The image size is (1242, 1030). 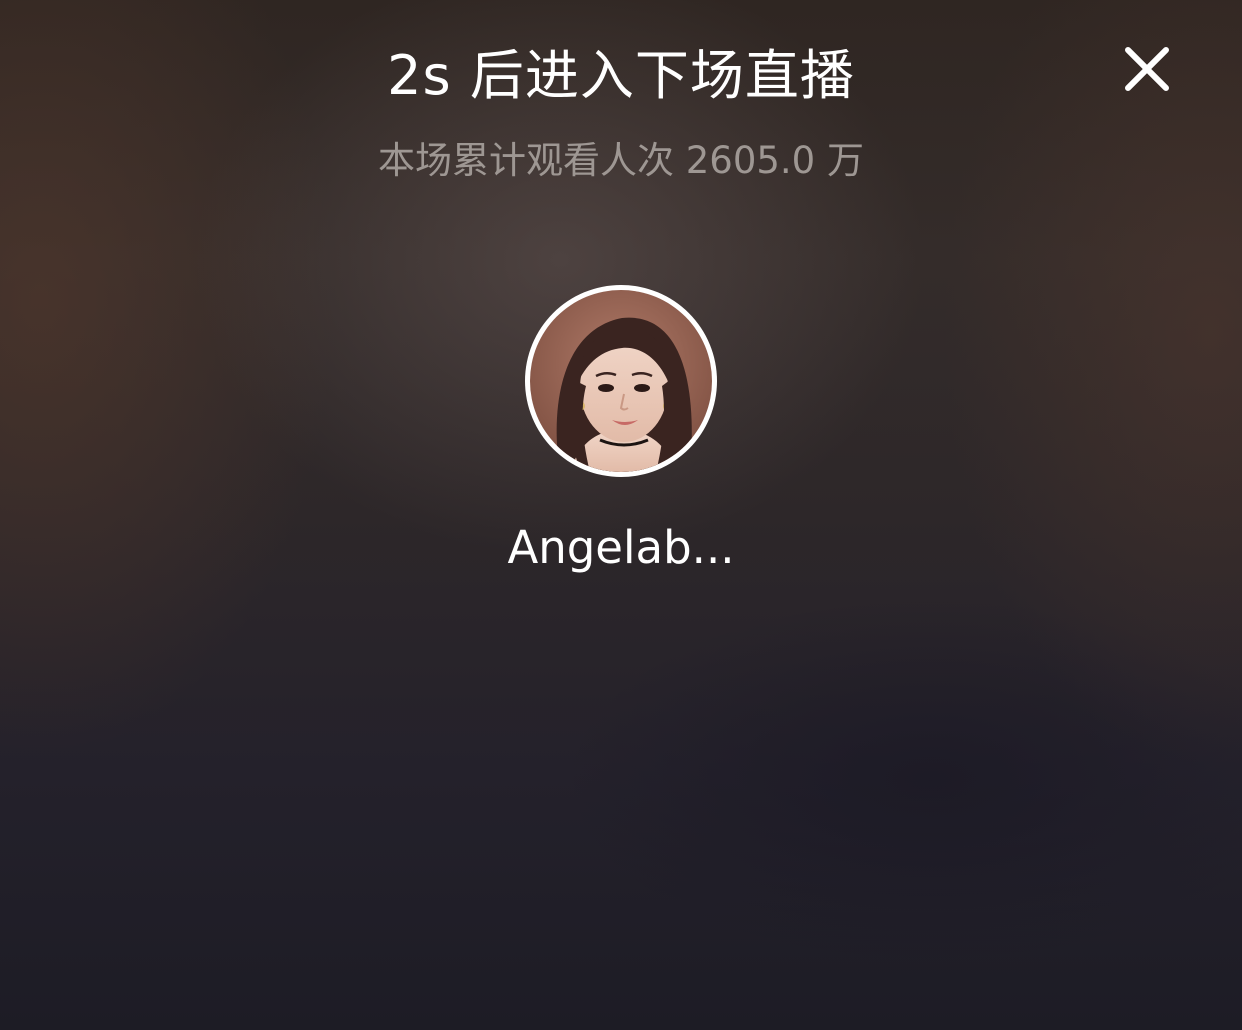 I want to click on avatar-image, so click(x=621, y=381).